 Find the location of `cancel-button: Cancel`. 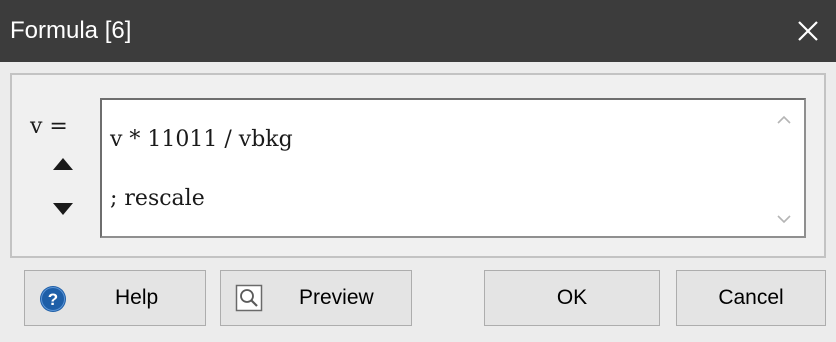

cancel-button: Cancel is located at coordinates (751, 298).